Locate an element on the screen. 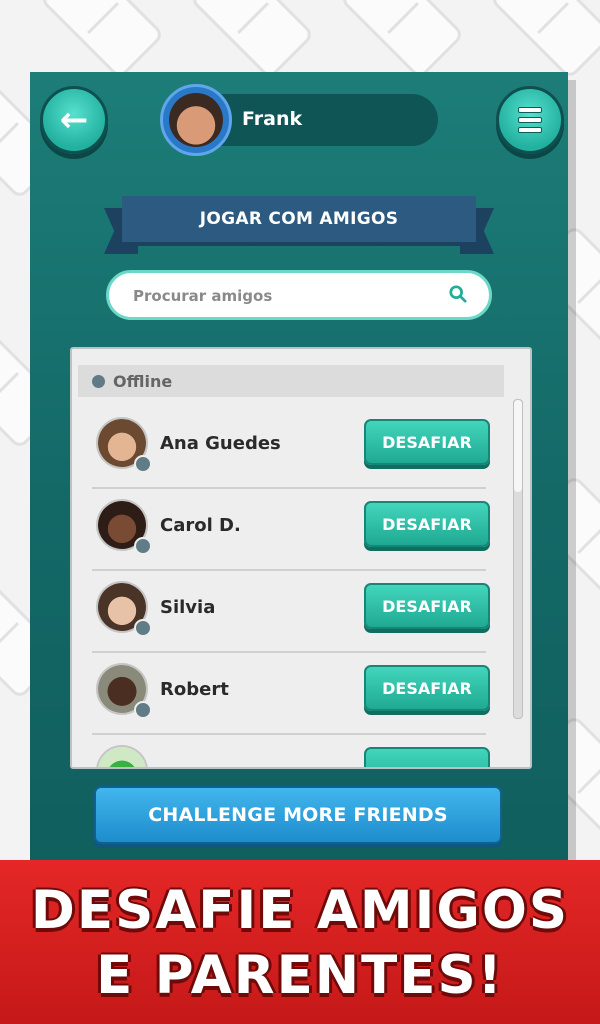  arrow-left-icon: ← is located at coordinates (74, 120).